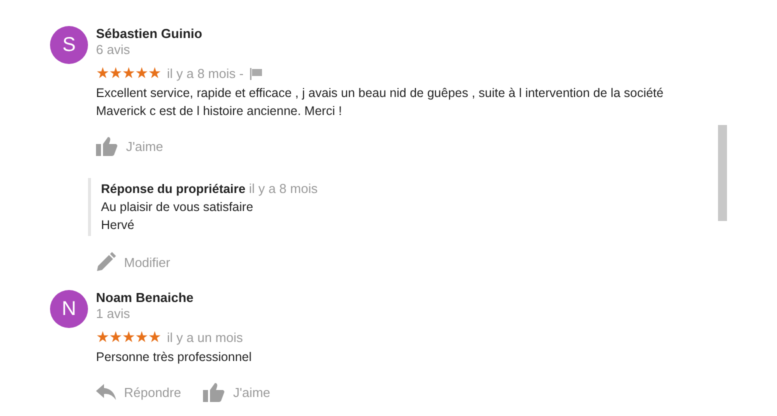 The image size is (777, 416). What do you see at coordinates (139, 392) in the screenshot?
I see `reply-button: Répondre` at bounding box center [139, 392].